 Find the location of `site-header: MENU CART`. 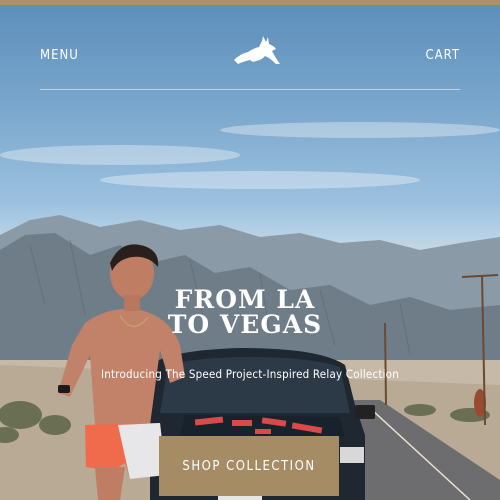

site-header: MENU CART is located at coordinates (250, 63).